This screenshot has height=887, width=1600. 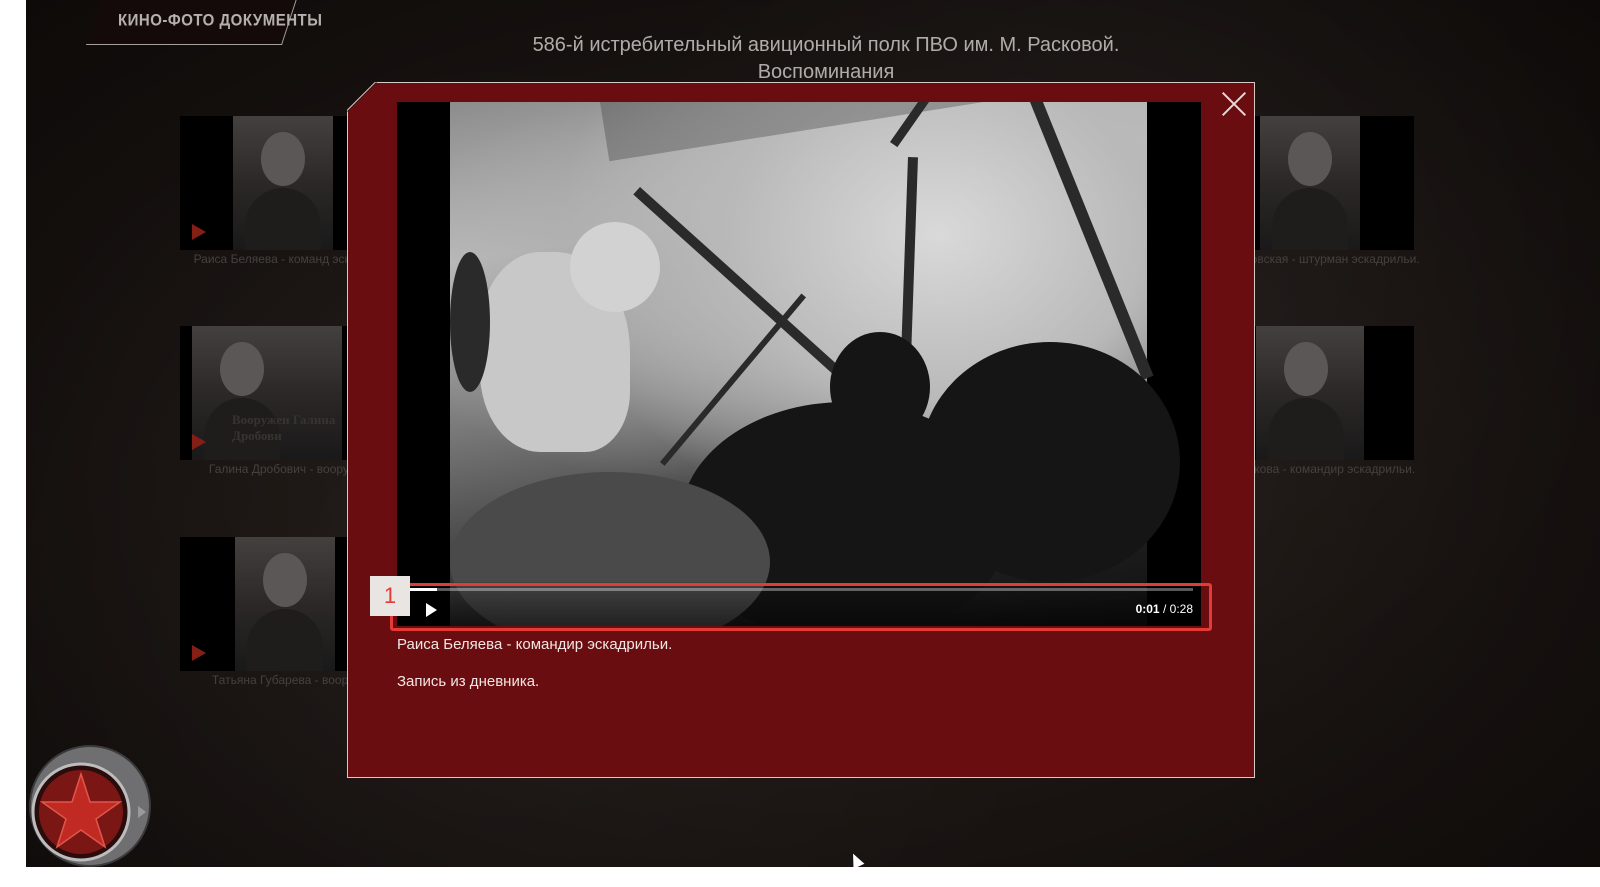 I want to click on play-button, so click(x=431, y=610).